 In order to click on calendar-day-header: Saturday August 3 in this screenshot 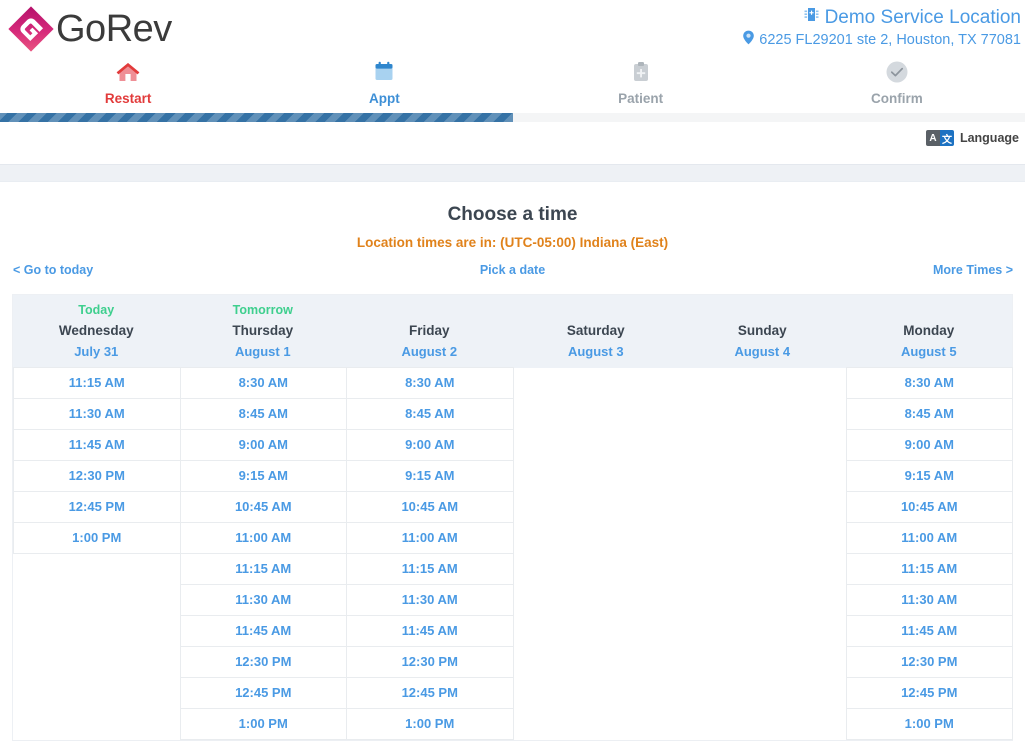, I will do `click(596, 331)`.